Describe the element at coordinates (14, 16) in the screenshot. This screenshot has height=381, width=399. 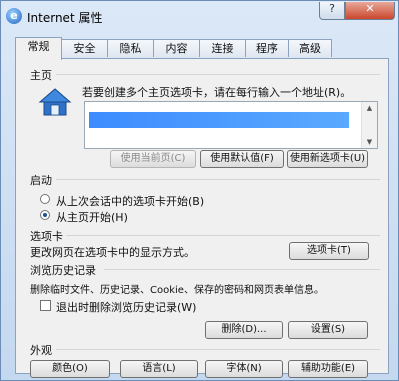
I see `internet-explorer-icon: e` at that location.